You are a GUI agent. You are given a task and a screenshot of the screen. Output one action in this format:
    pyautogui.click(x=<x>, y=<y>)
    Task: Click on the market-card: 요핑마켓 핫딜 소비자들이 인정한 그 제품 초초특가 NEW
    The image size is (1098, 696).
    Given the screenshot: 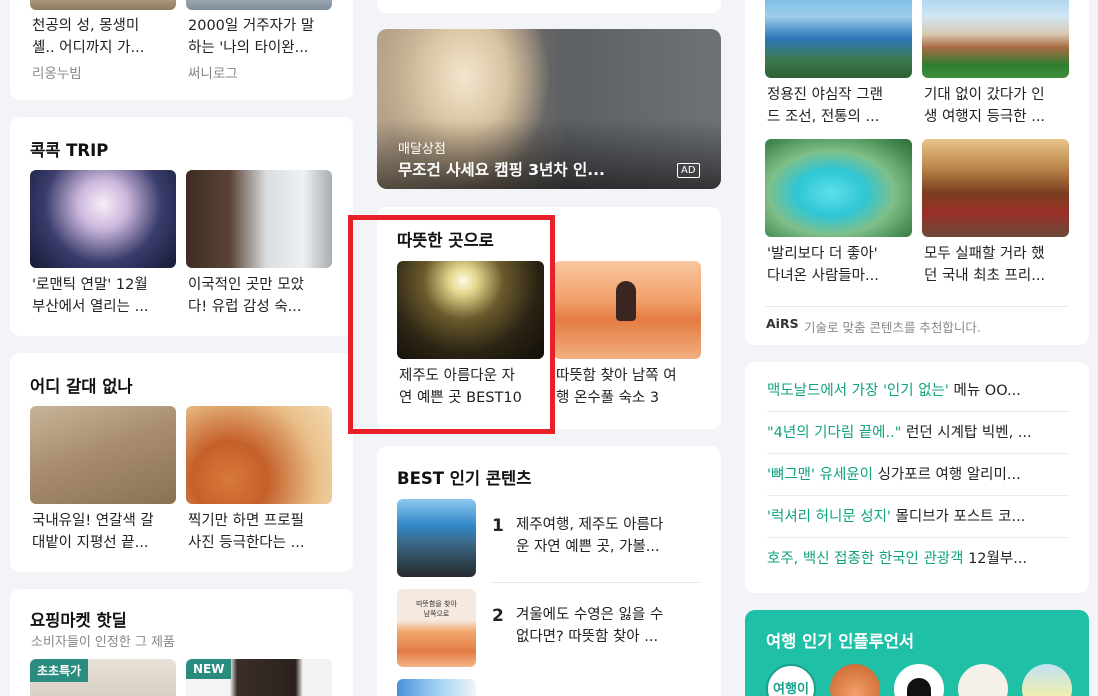 What is the action you would take?
    pyautogui.click(x=181, y=642)
    